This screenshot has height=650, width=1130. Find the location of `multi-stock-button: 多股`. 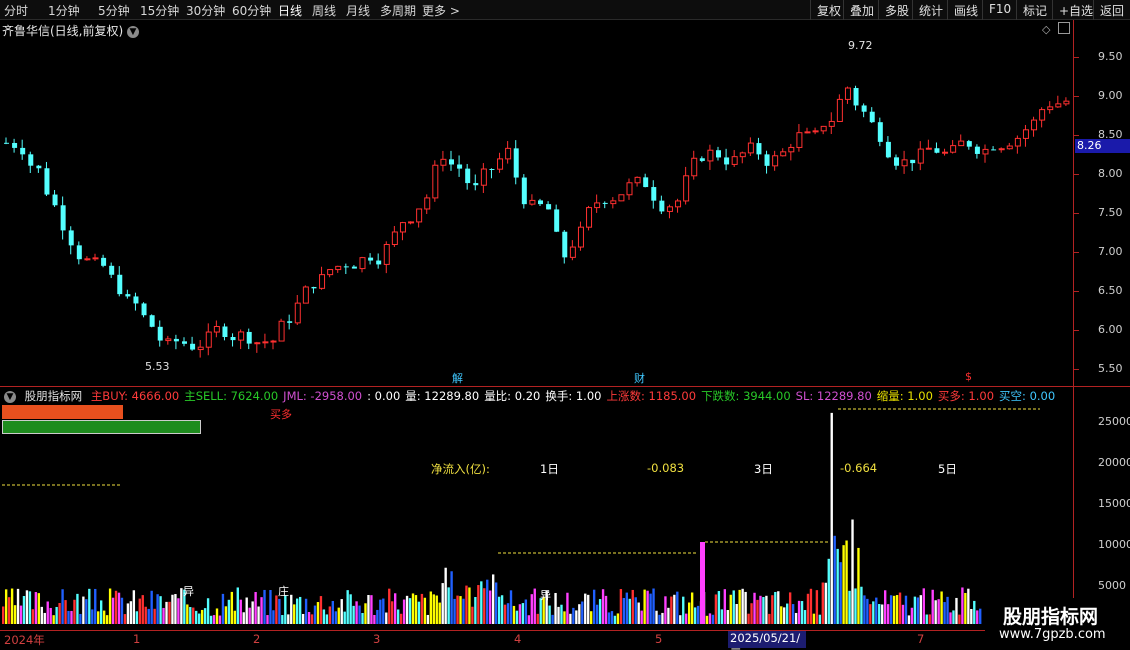

multi-stock-button: 多股 is located at coordinates (896, 10).